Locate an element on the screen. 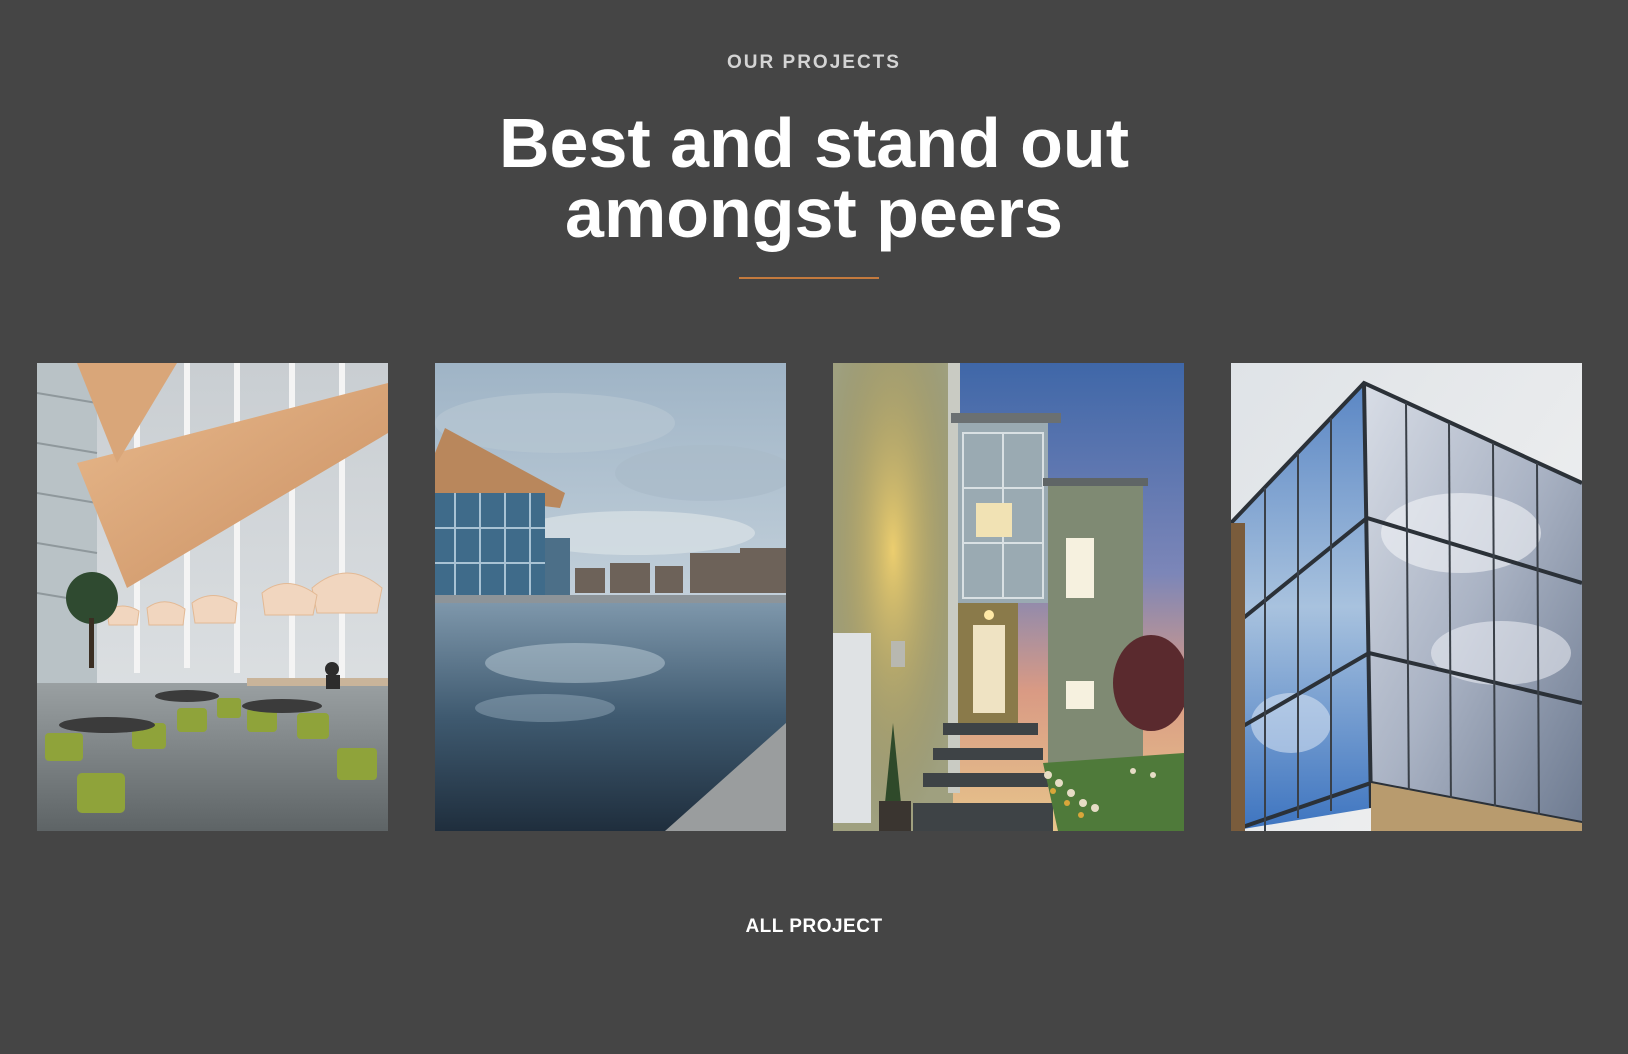 The height and width of the screenshot is (1054, 1628). section-headline: Best and stand out amongst peers is located at coordinates (814, 178).